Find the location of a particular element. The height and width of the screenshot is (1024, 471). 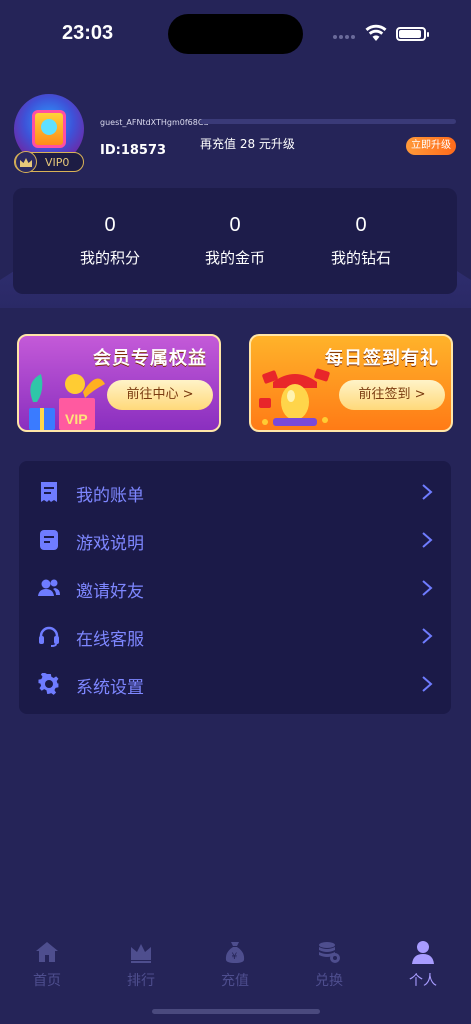

person-icon is located at coordinates (423, 952).